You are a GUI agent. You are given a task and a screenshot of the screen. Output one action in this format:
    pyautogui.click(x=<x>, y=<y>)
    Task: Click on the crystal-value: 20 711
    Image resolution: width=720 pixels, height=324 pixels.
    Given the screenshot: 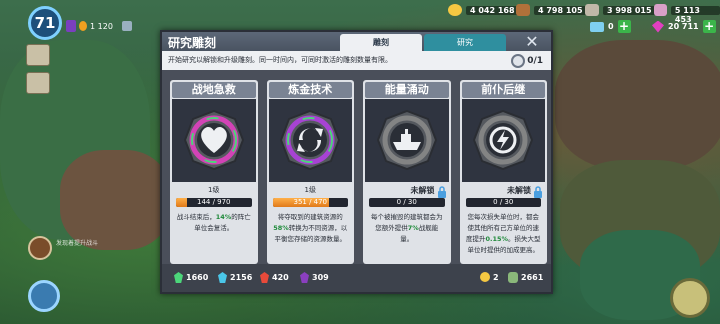 What is the action you would take?
    pyautogui.click(x=683, y=26)
    